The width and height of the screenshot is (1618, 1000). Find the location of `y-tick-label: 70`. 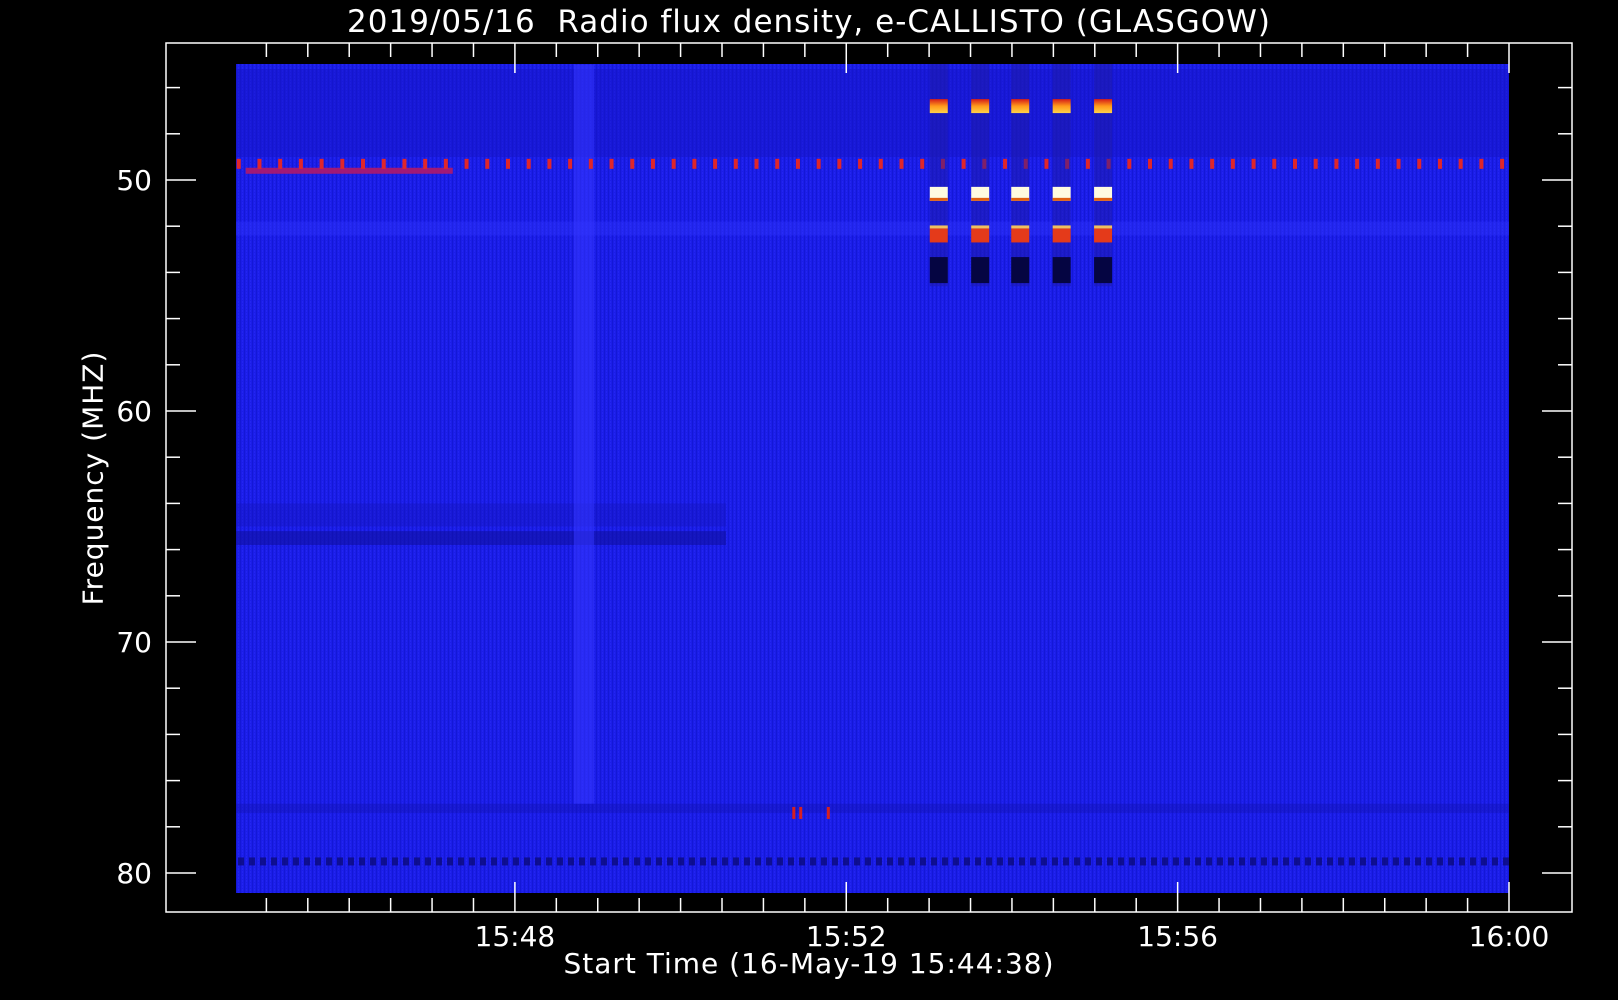

y-tick-label: 70 is located at coordinates (134, 642).